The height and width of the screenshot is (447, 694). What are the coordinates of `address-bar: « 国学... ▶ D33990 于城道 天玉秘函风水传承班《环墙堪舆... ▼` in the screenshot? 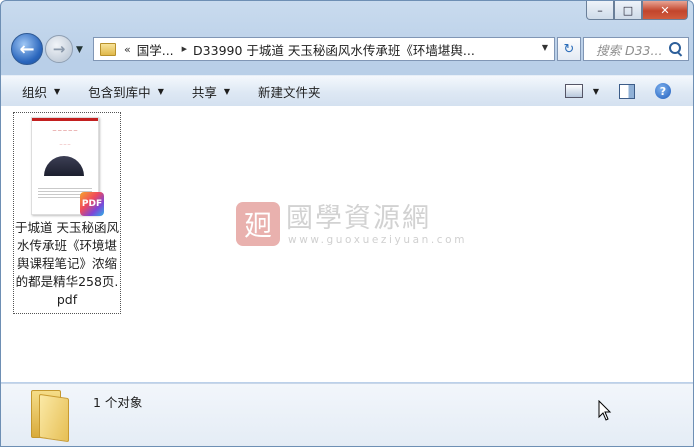 It's located at (324, 49).